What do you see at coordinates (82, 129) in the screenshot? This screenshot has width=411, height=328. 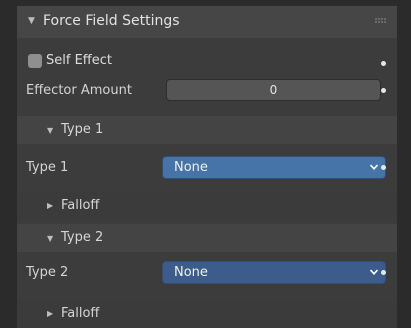 I see `type1-section-title: Type 1` at bounding box center [82, 129].